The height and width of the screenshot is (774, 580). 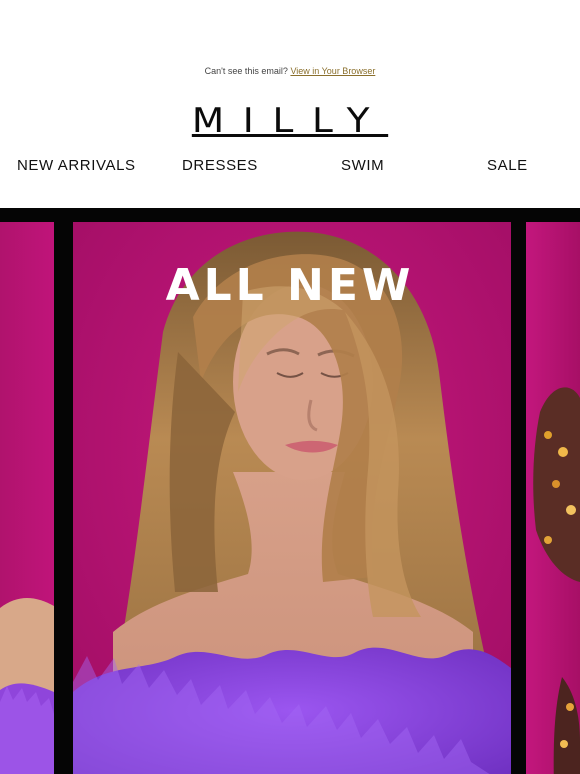 I want to click on main-nav: NEW ARRIVALS DRESSES SWIM SALE, so click(x=290, y=167).